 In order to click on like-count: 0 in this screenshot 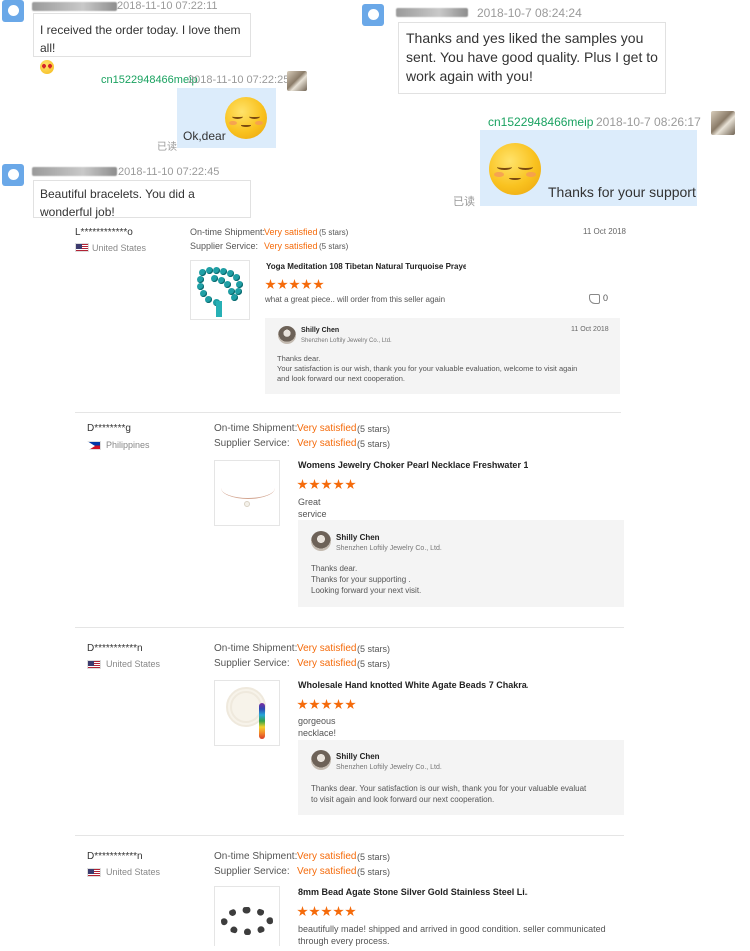, I will do `click(606, 298)`.